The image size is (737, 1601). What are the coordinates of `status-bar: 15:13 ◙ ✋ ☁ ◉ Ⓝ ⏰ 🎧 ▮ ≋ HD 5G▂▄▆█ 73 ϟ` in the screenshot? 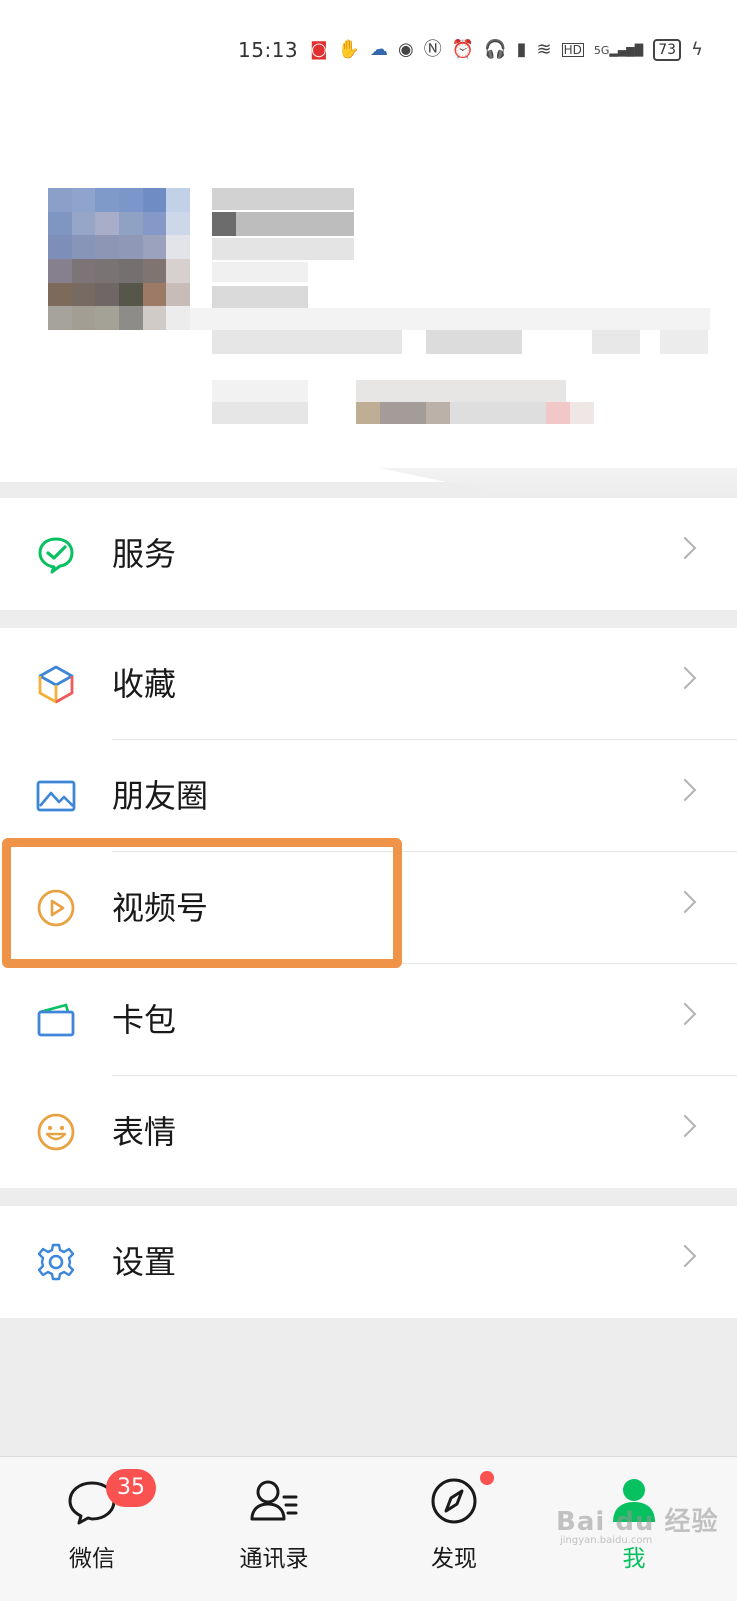 It's located at (470, 50).